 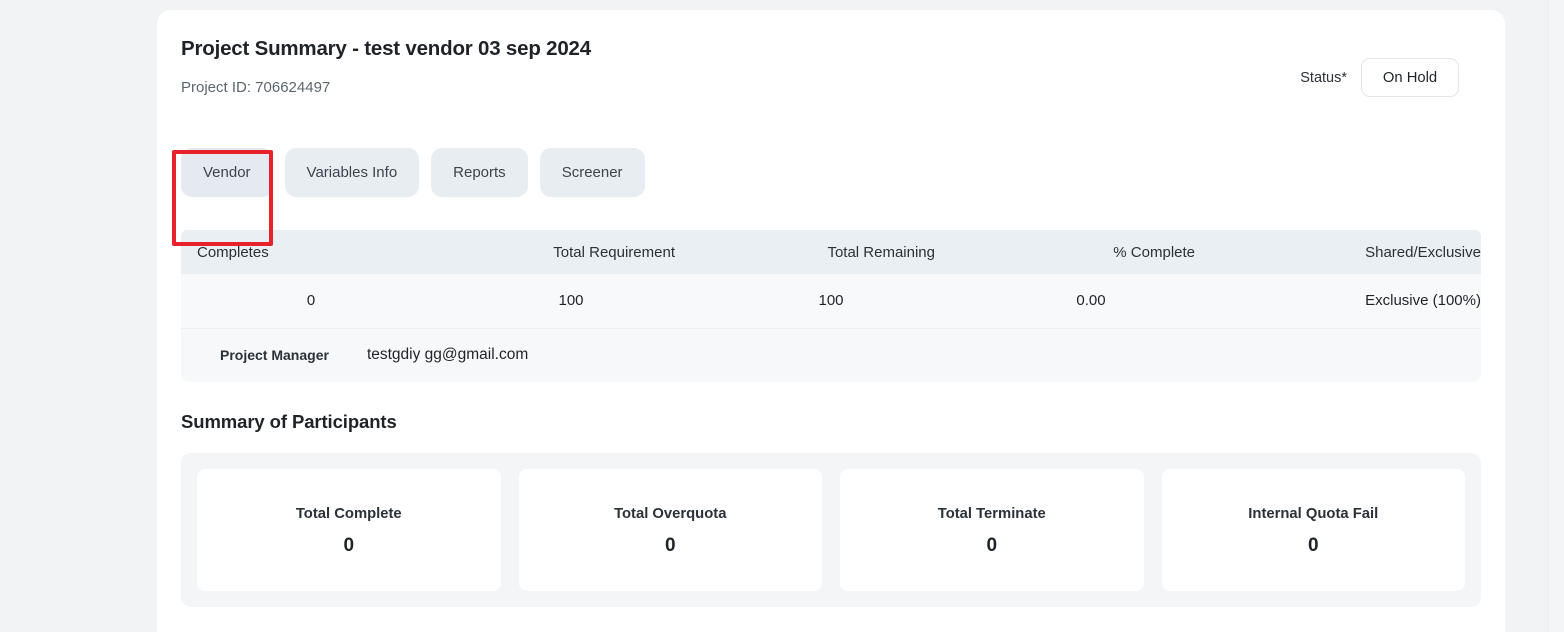 What do you see at coordinates (311, 252) in the screenshot?
I see `column-header-completes: Completes` at bounding box center [311, 252].